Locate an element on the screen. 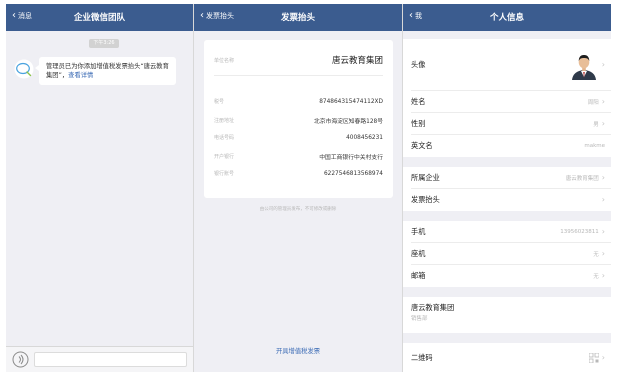 This screenshot has width=617, height=380. invoice-navbar: ‹ 发票抬头 发票抬头 is located at coordinates (298, 17).